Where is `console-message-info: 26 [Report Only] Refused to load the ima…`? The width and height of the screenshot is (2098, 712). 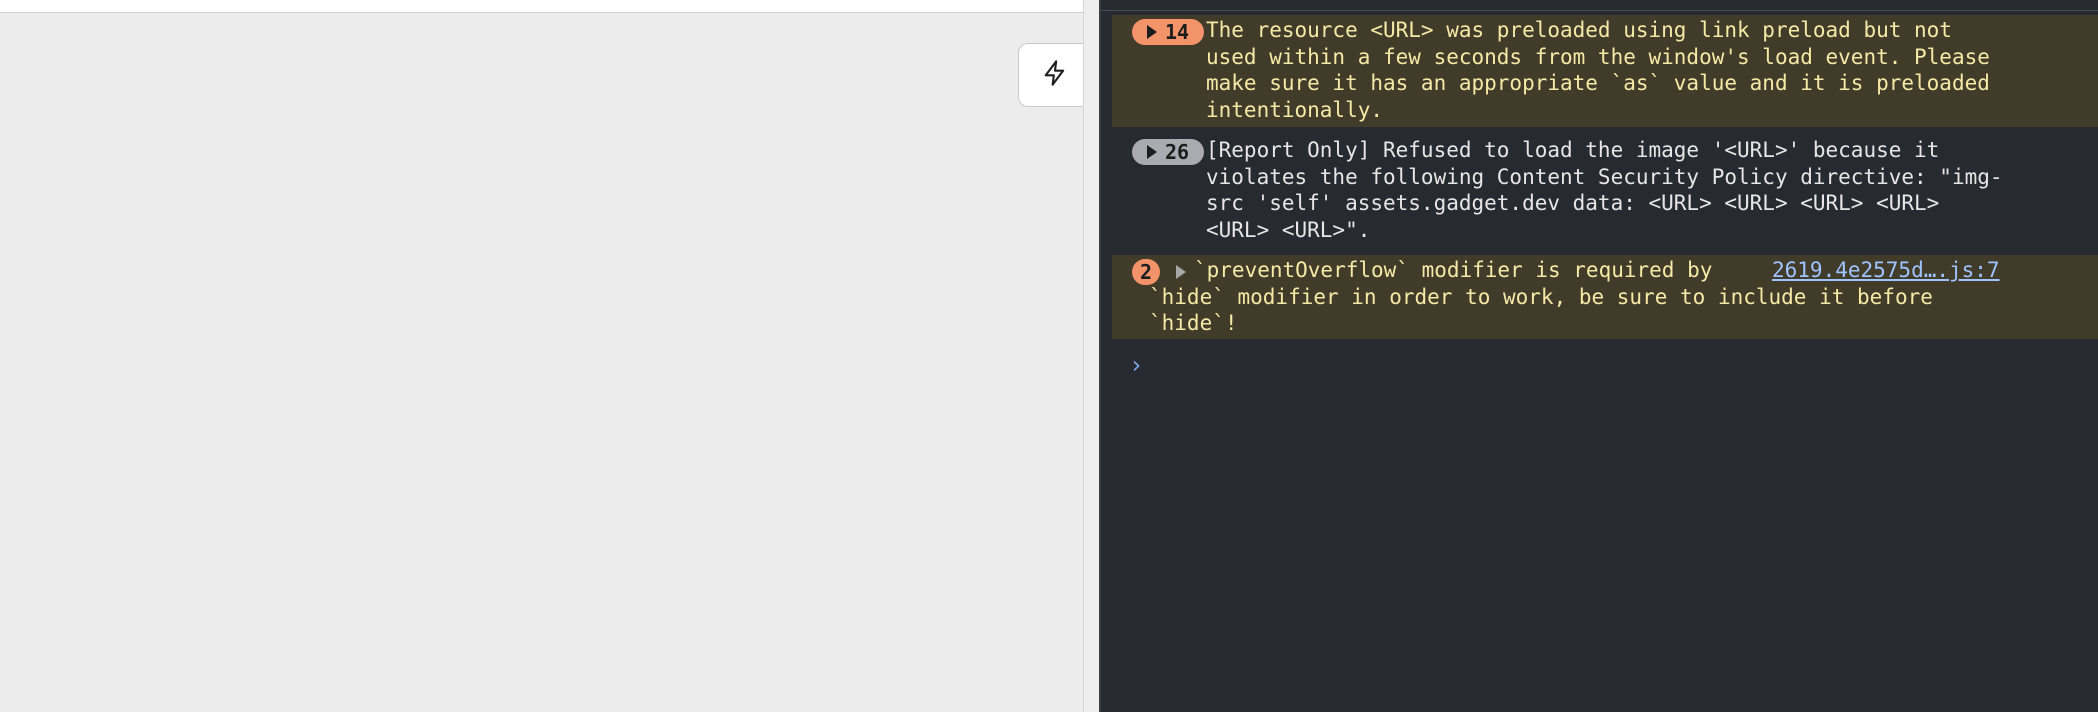 console-message-info: 26 [Report Only] Refused to load the ima… is located at coordinates (1605, 191).